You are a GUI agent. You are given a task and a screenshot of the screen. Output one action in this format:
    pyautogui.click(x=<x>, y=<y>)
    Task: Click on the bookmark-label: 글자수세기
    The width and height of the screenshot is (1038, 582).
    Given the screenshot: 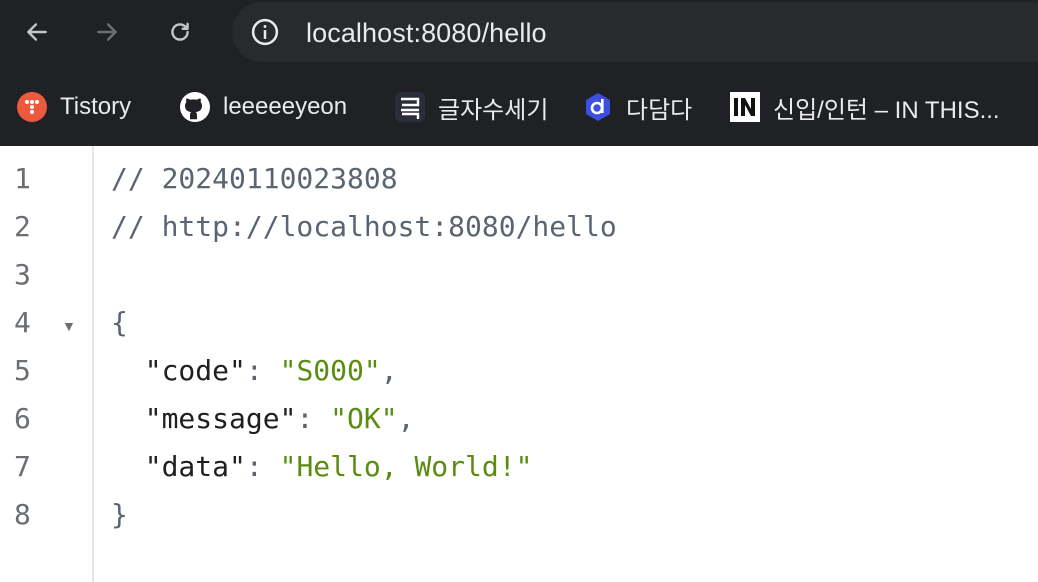 What is the action you would take?
    pyautogui.click(x=493, y=110)
    